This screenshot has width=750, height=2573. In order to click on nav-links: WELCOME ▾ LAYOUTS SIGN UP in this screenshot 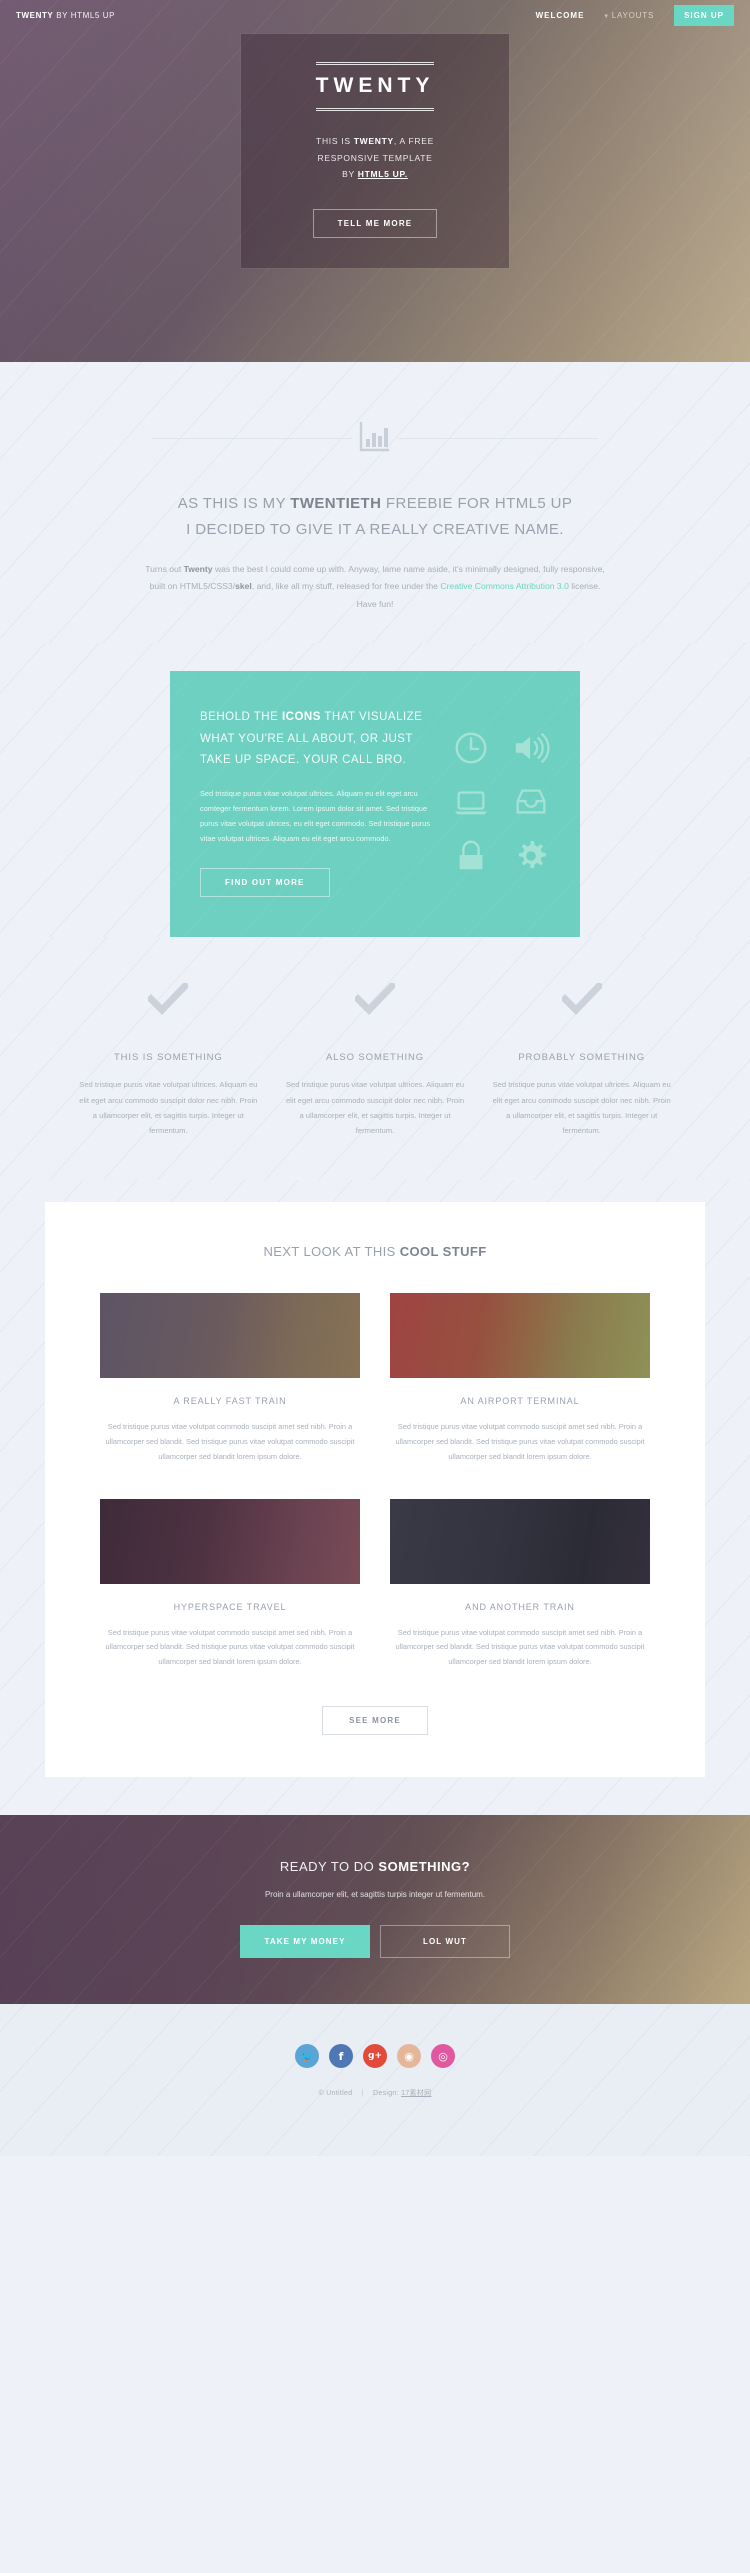, I will do `click(635, 15)`.